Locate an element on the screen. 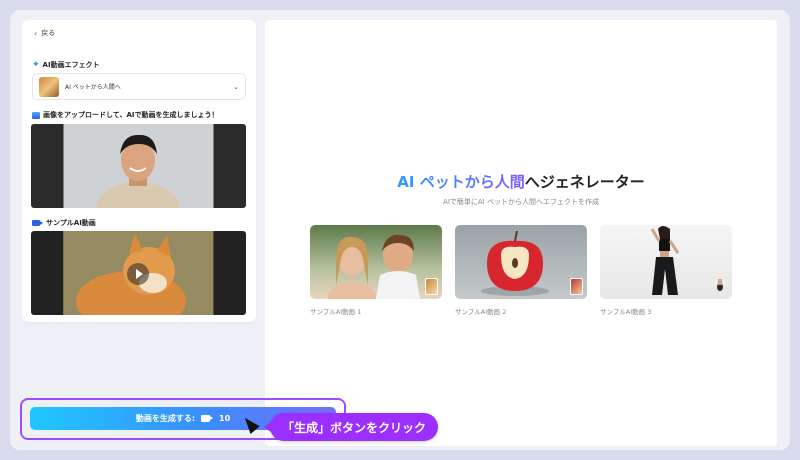 The width and height of the screenshot is (800, 460). uploaded-image is located at coordinates (138, 166).